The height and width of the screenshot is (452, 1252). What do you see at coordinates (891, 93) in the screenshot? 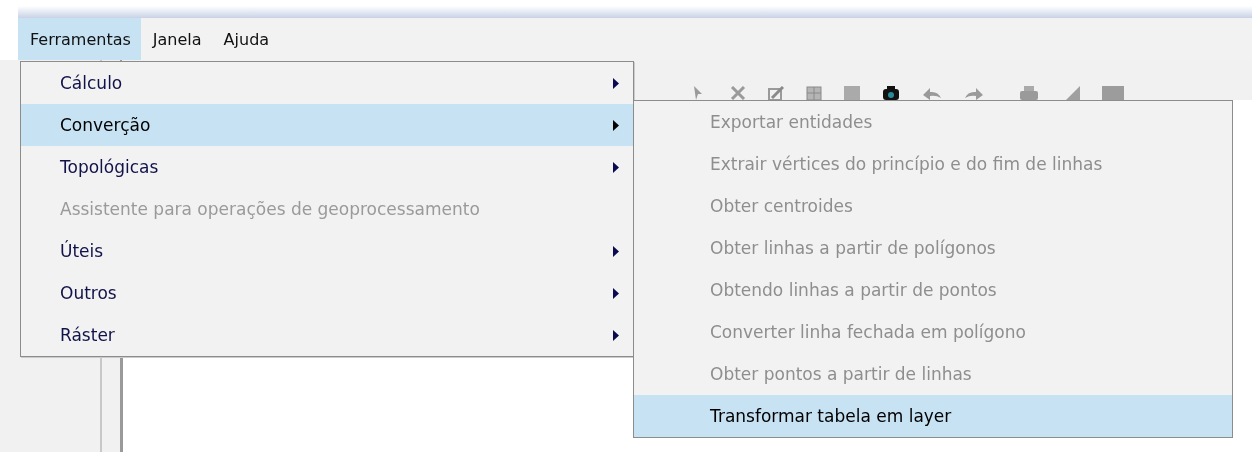
I see `camera-icon` at bounding box center [891, 93].